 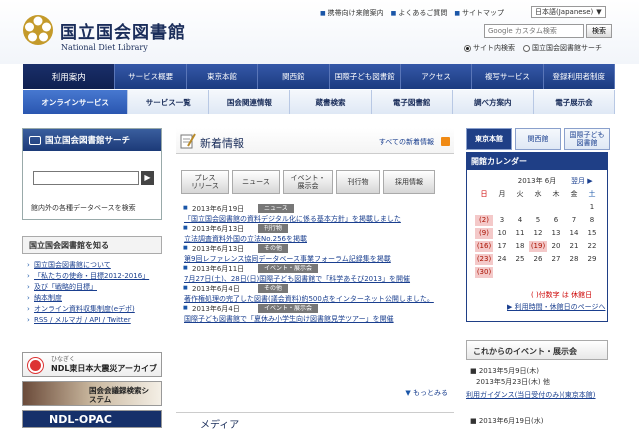 I want to click on about-link: 国立国会図書館について, so click(x=72, y=265).